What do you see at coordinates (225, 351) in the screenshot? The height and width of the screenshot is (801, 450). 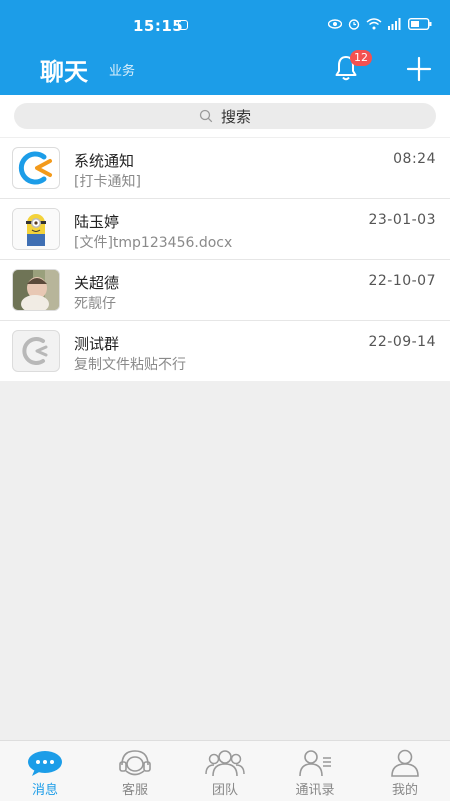 I see `conversation-item: 测试群 复制文件粘贴不行 22-09-14` at bounding box center [225, 351].